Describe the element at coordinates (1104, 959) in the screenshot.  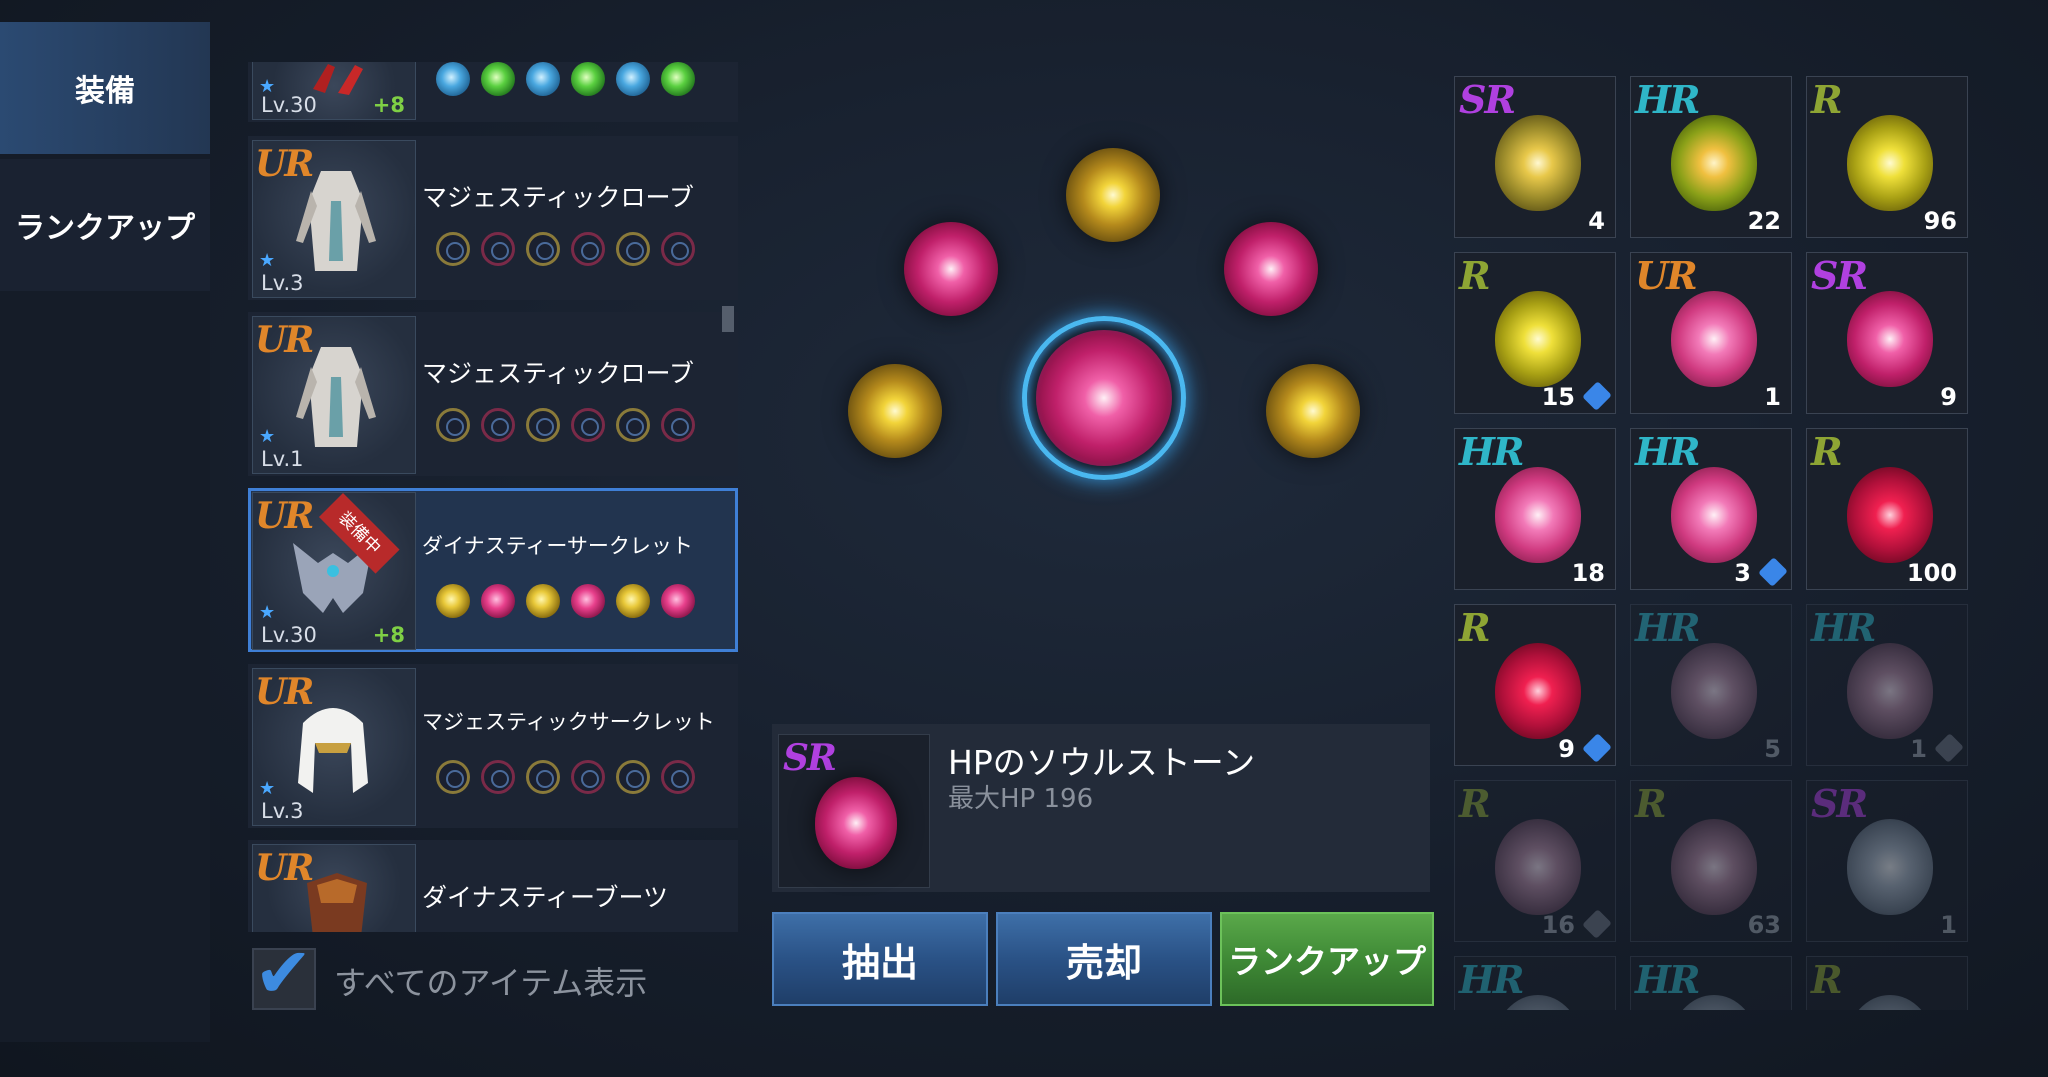
I see `sell-button: 売却` at that location.